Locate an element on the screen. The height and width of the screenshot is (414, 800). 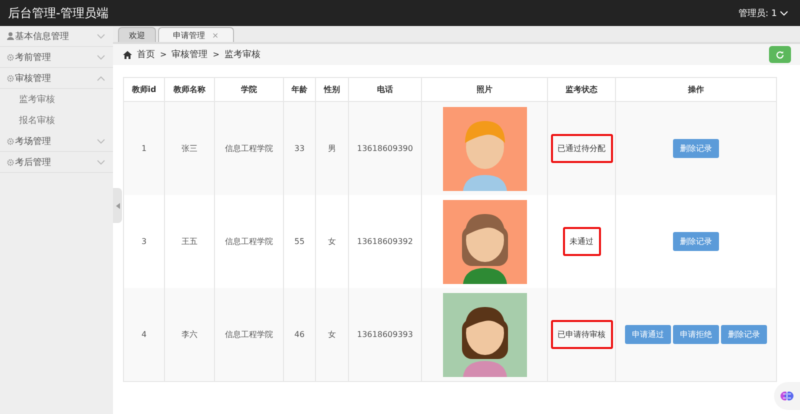
sidebar-item: 考后管理 is located at coordinates (56, 162).